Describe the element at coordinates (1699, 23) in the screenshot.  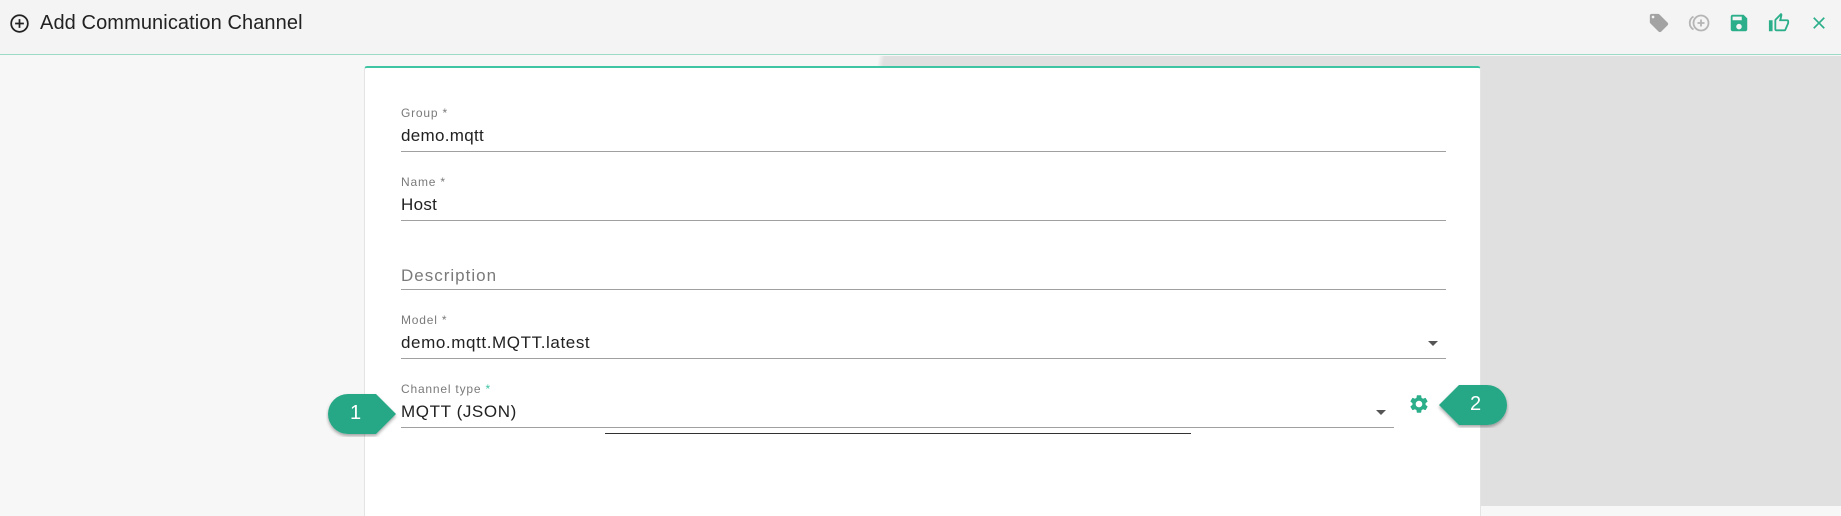
I see `add-circle-copy-icon` at that location.